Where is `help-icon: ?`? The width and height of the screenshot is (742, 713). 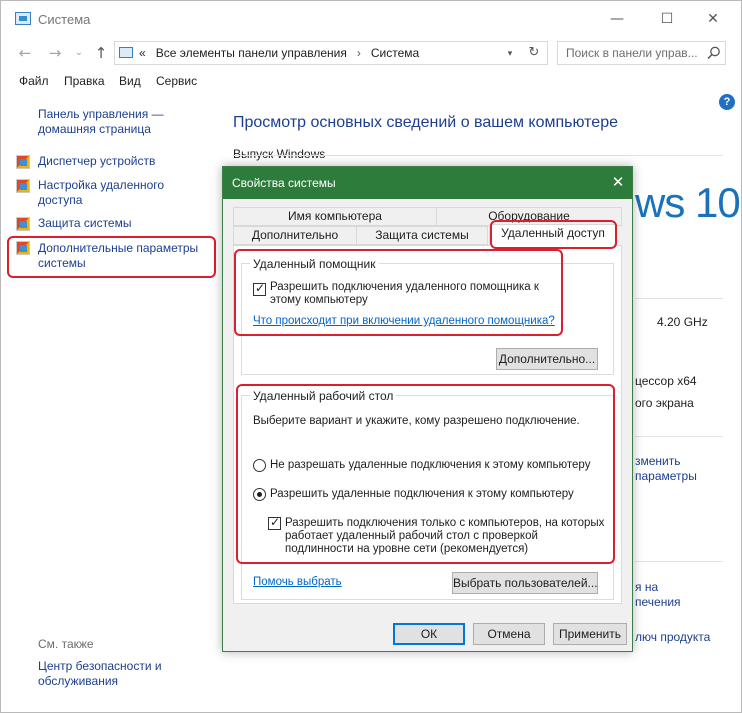
help-icon: ? is located at coordinates (727, 102).